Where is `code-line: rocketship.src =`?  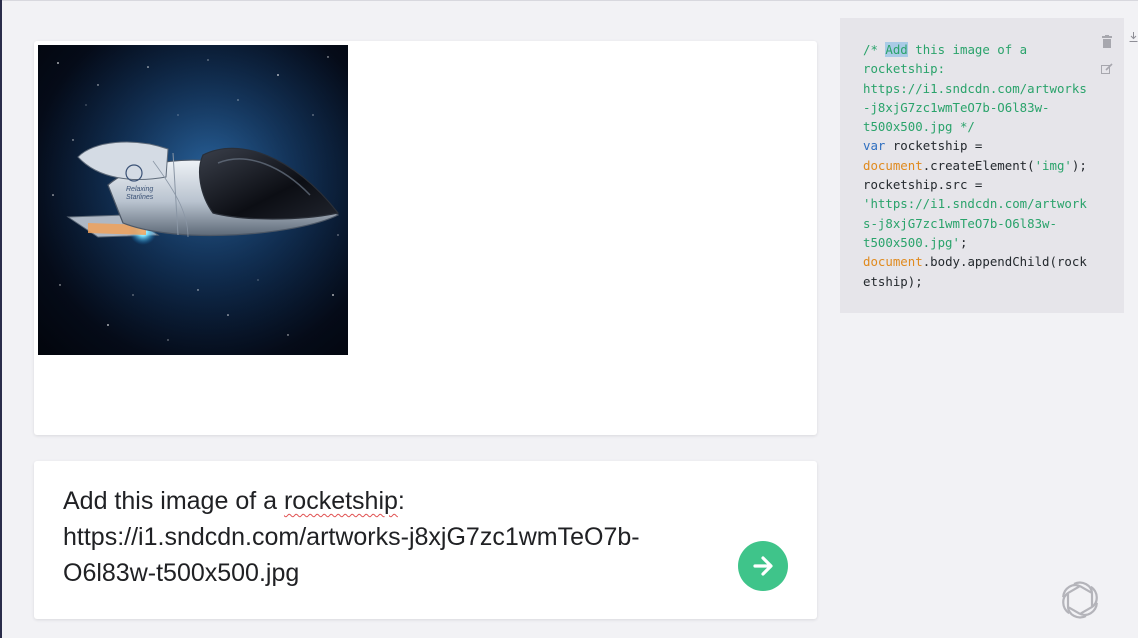 code-line: rocketship.src = is located at coordinates (923, 185).